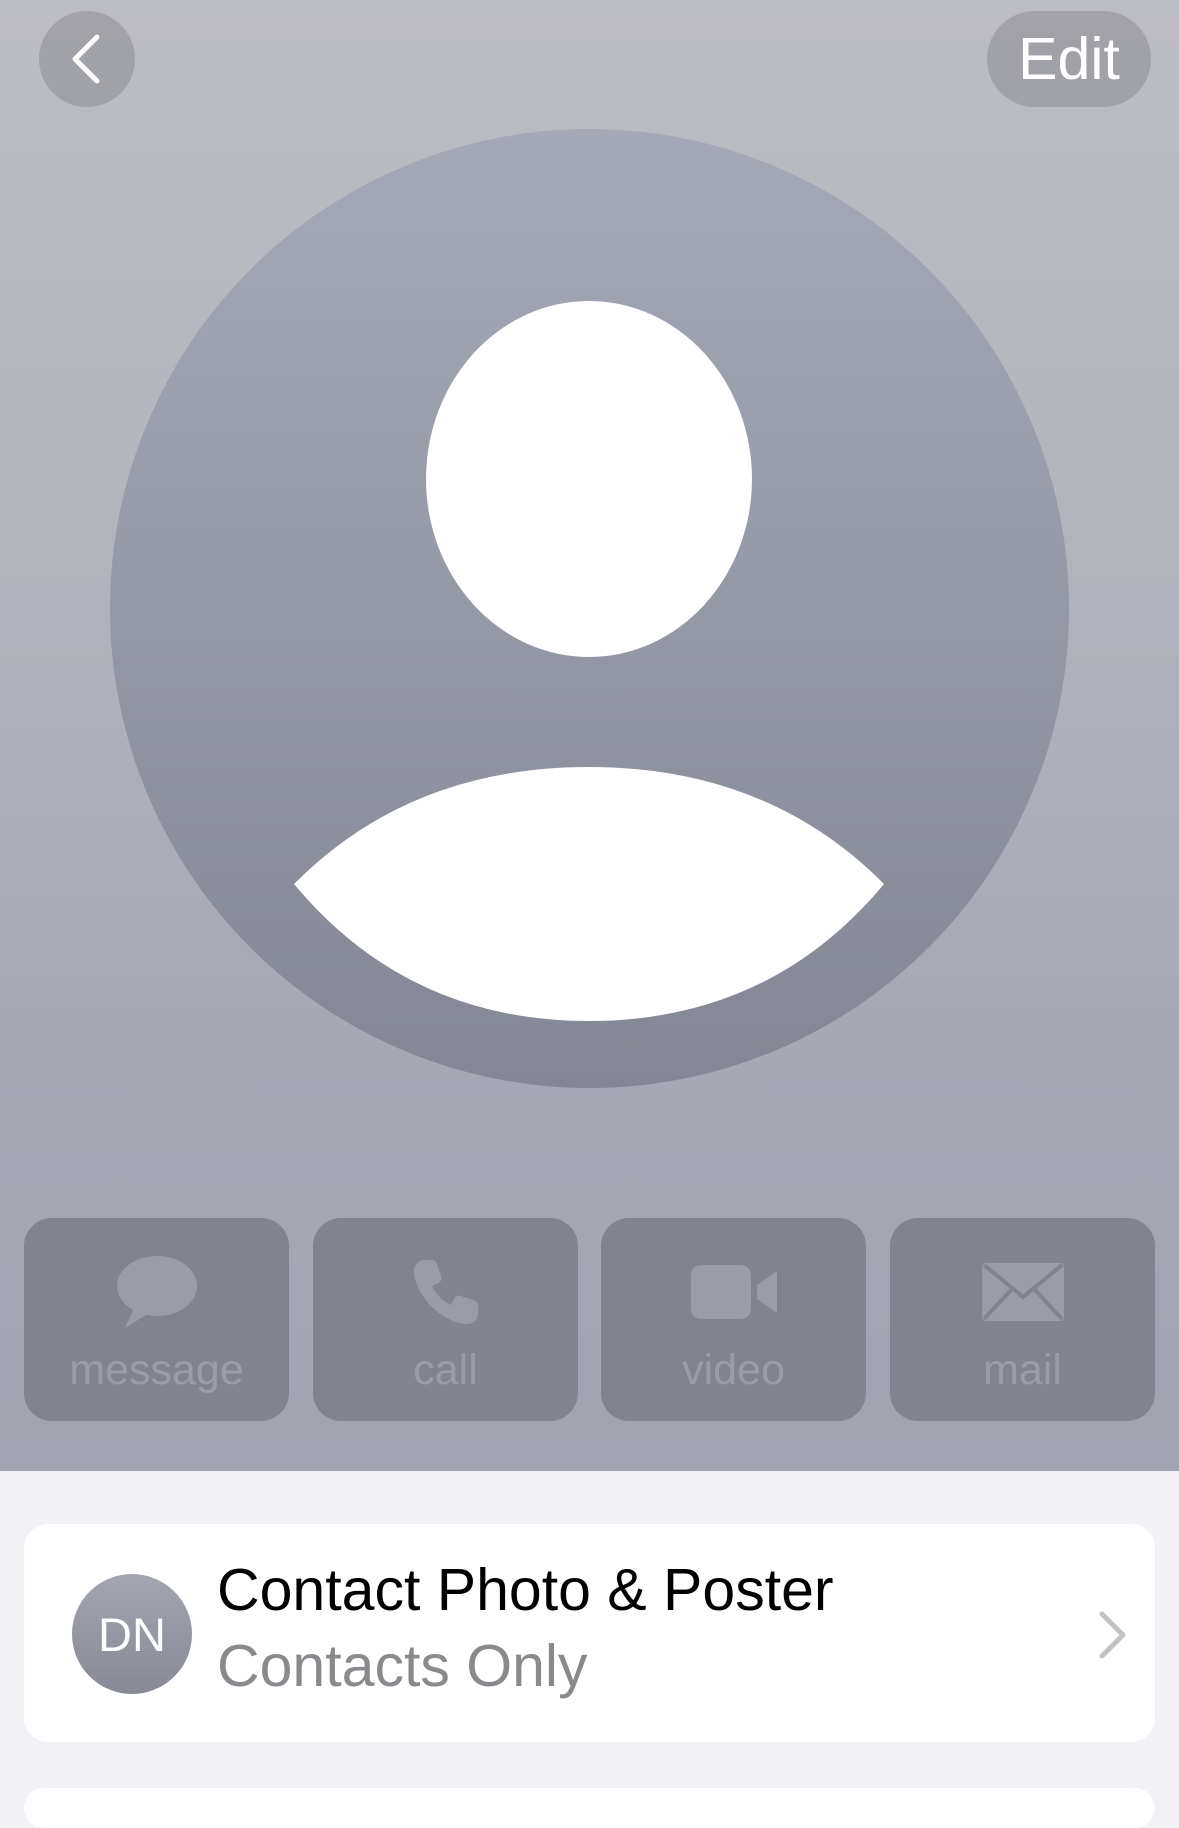 The width and height of the screenshot is (1179, 1828). I want to click on back-button, so click(87, 59).